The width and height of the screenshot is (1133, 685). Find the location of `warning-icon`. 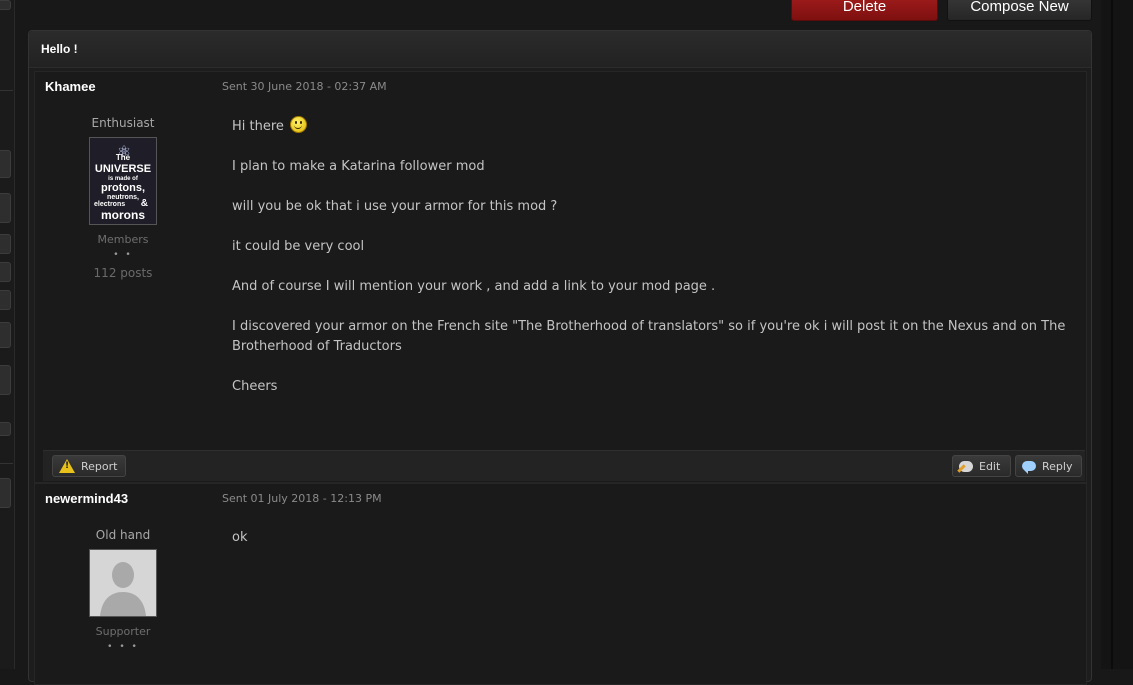

warning-icon is located at coordinates (67, 466).